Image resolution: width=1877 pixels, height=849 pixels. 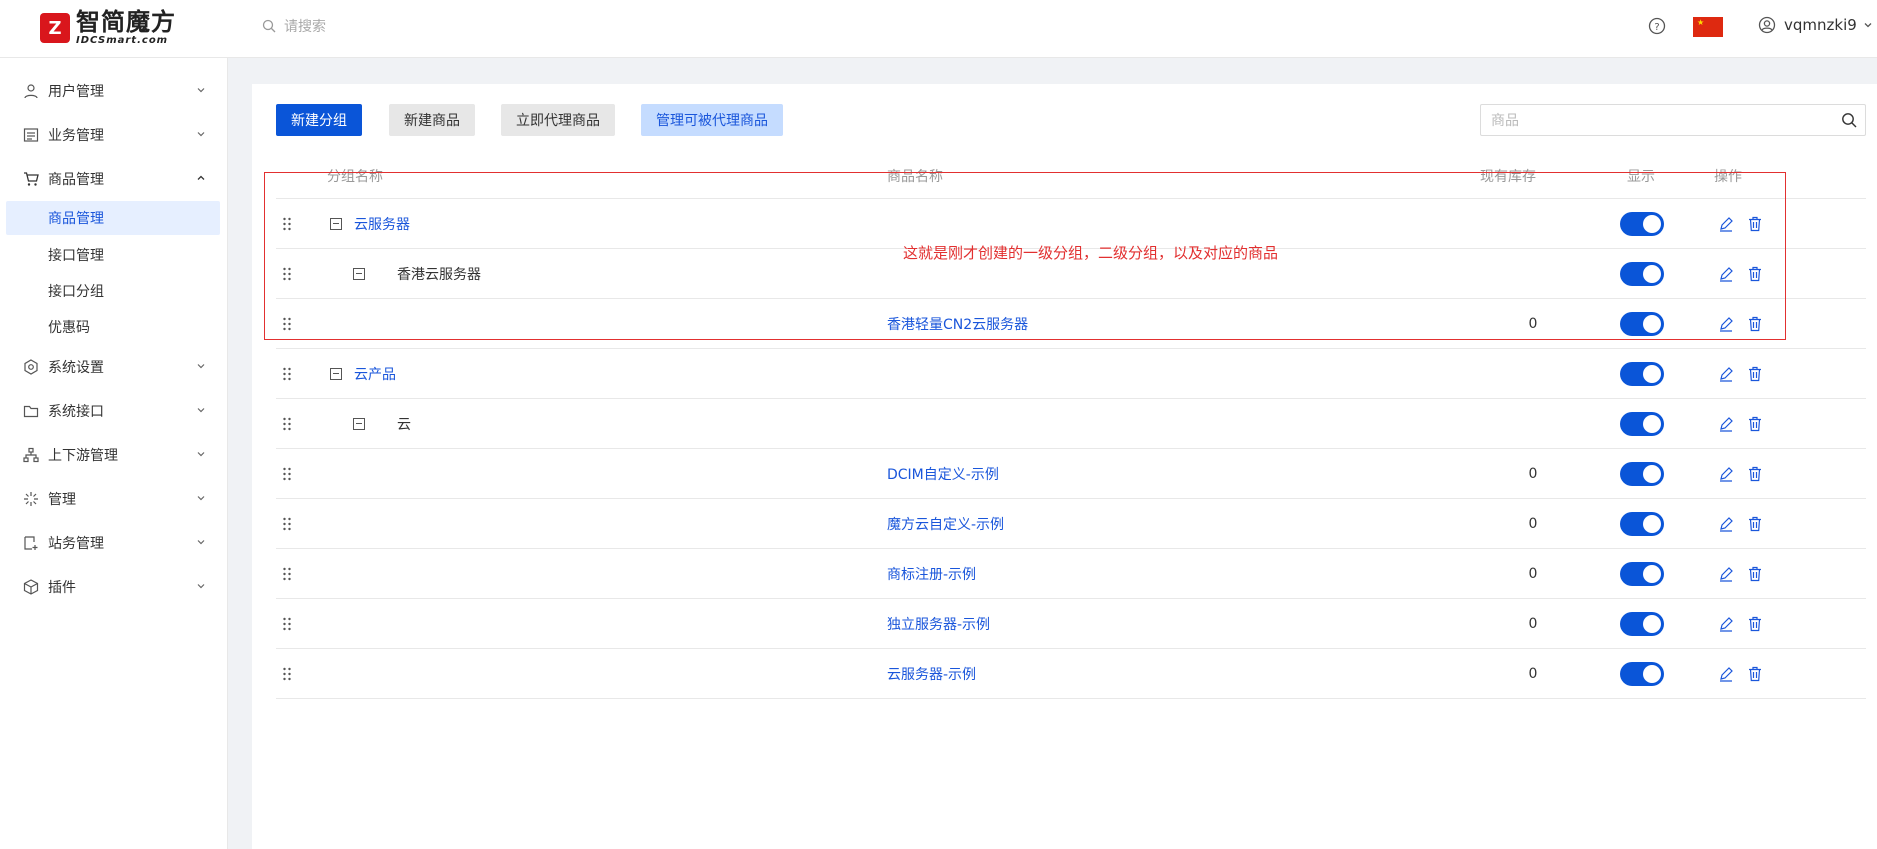 I want to click on table-row: 商标注册-示例 0, so click(x=1071, y=574).